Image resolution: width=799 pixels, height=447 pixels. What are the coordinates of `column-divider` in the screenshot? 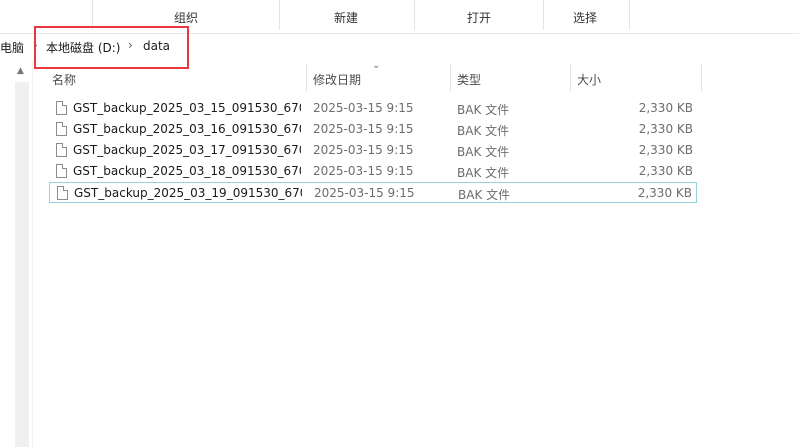 It's located at (701, 78).